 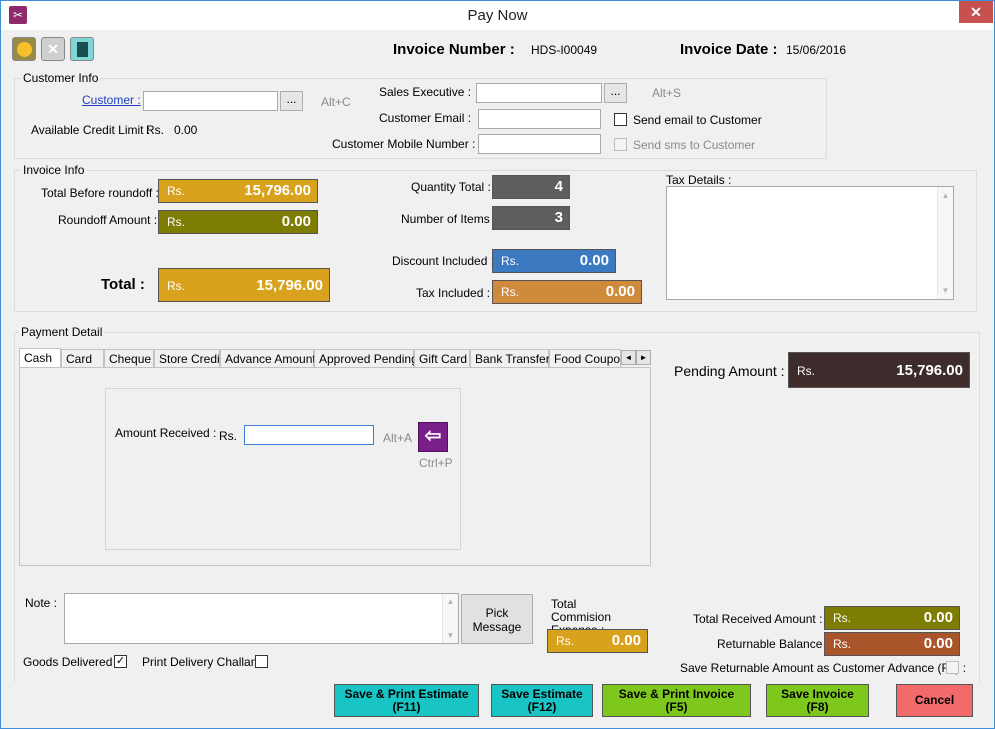 What do you see at coordinates (510, 358) in the screenshot?
I see `tab-bank-transfer: Bank Transfer` at bounding box center [510, 358].